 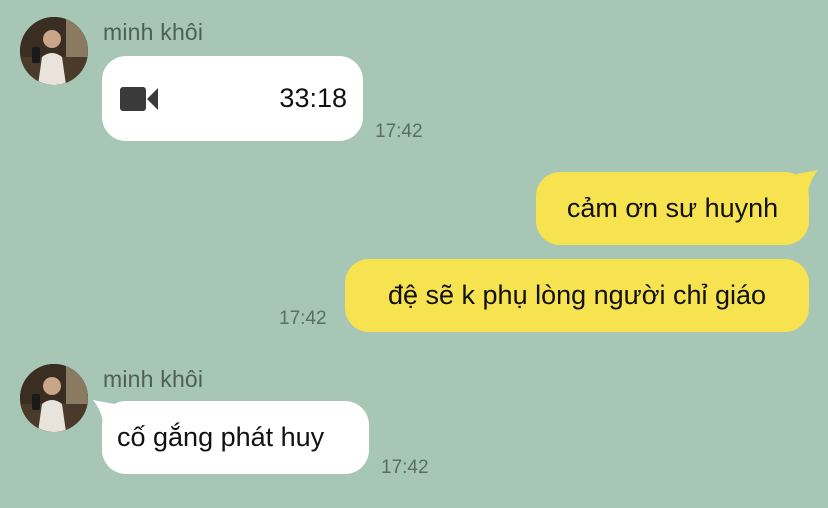 I want to click on outgoing-message-bubble: đệ sẽ k phụ lòng người chỉ giáo, so click(x=577, y=295).